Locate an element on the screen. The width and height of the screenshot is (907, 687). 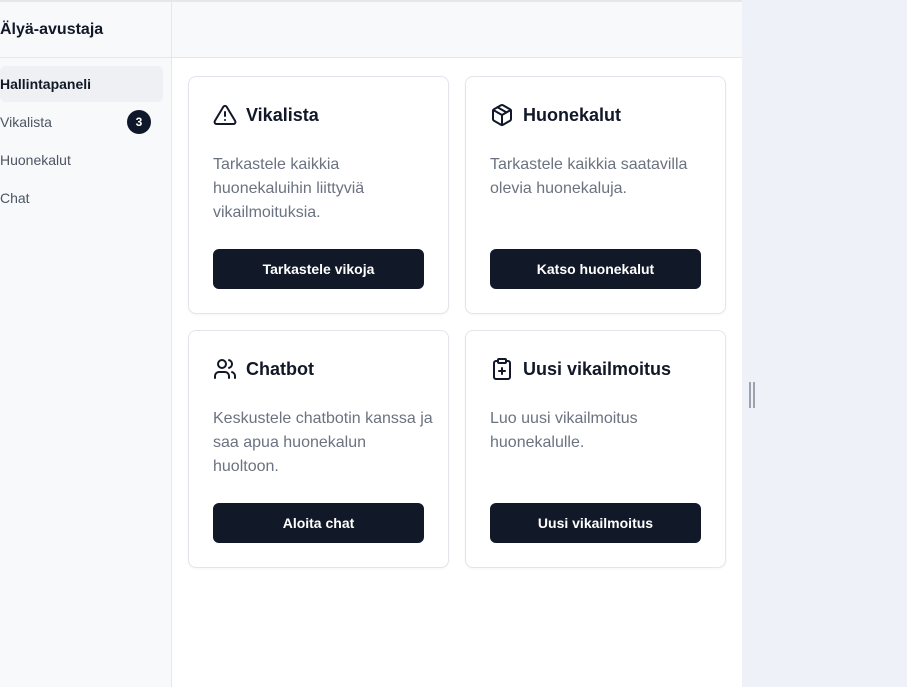
card-header: Huonekalut is located at coordinates (555, 115).